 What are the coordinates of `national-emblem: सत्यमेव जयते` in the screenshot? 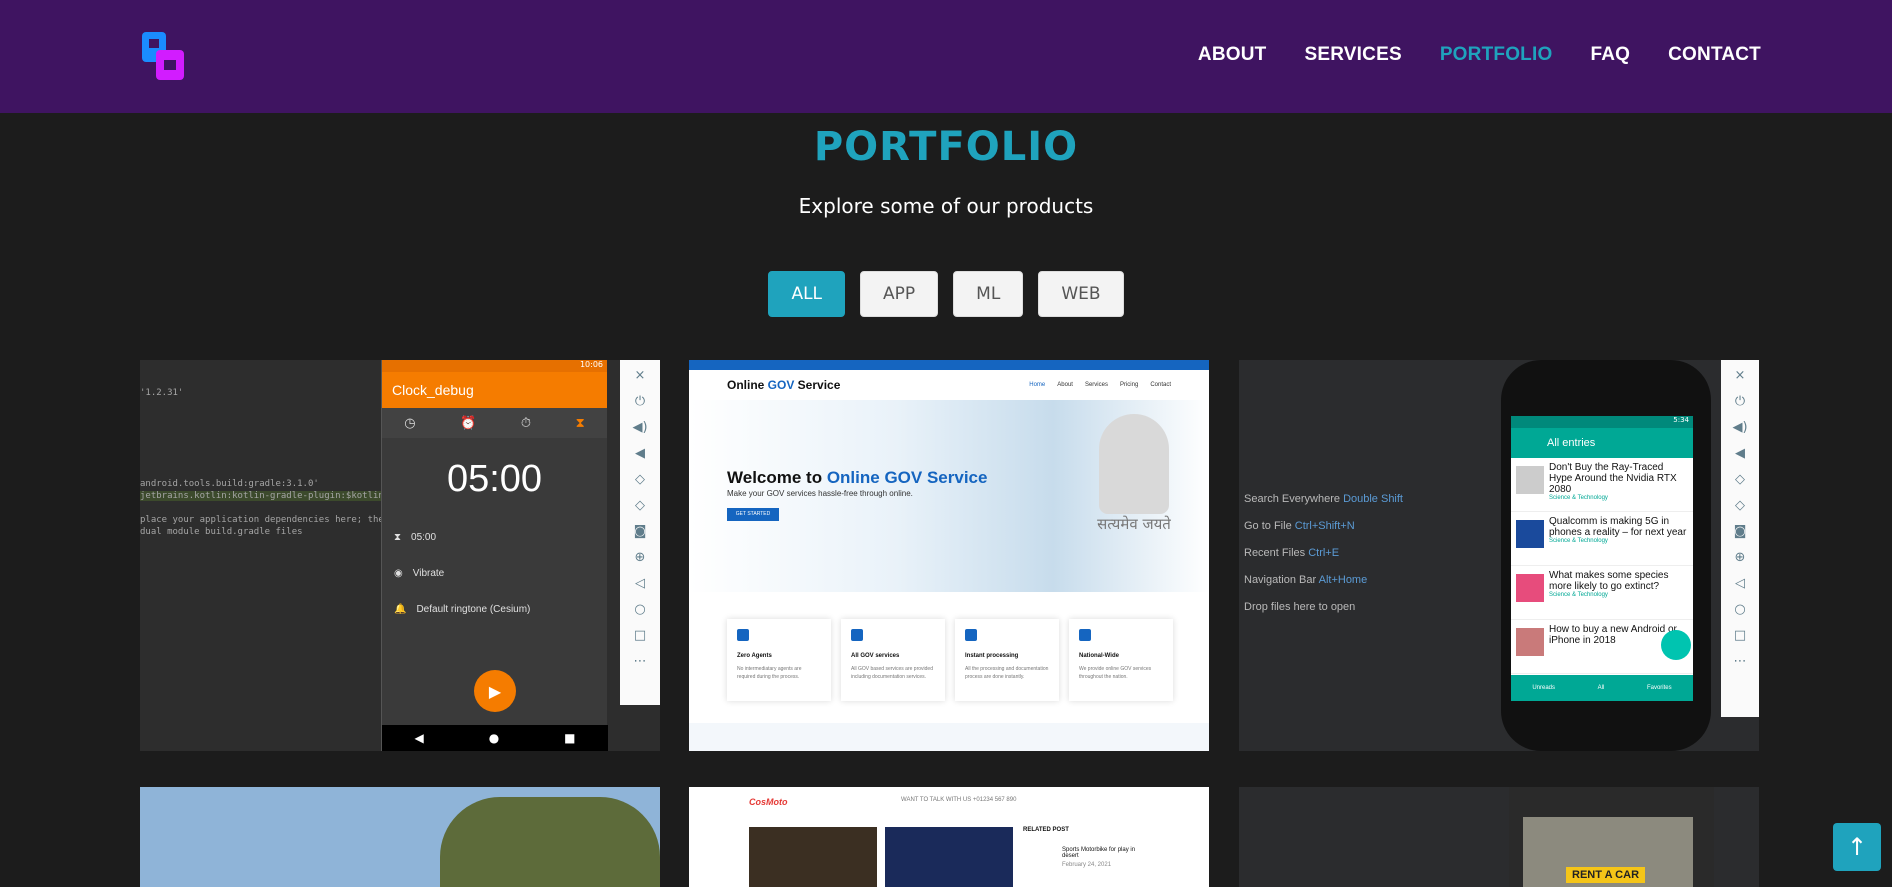 It's located at (1134, 479).